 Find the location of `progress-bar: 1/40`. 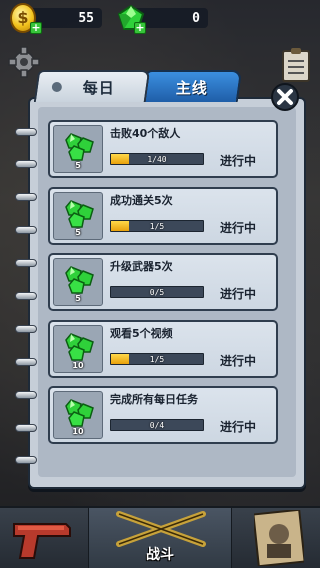

progress-bar: 1/40 is located at coordinates (157, 159).